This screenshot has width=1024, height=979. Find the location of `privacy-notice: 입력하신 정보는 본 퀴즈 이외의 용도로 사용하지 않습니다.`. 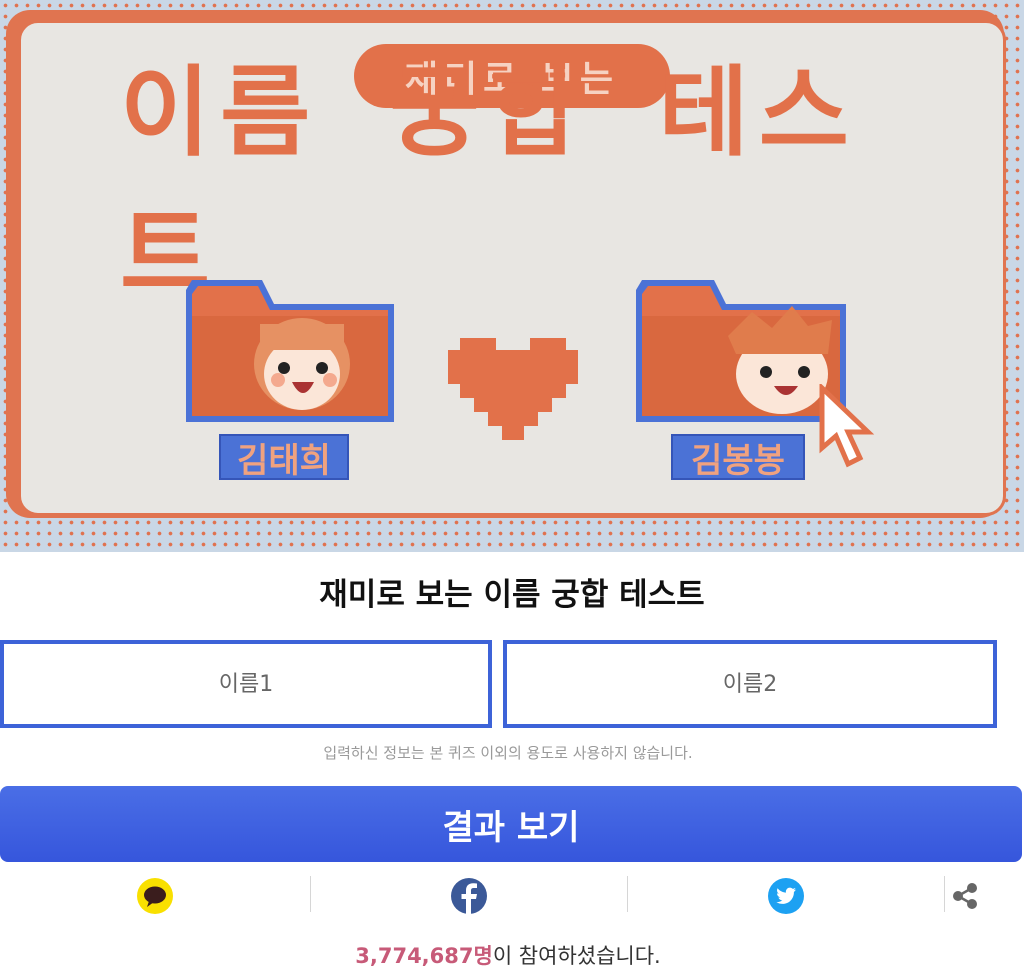

privacy-notice: 입력하신 정보는 본 퀴즈 이외의 용도로 사용하지 않습니다. is located at coordinates (508, 753).